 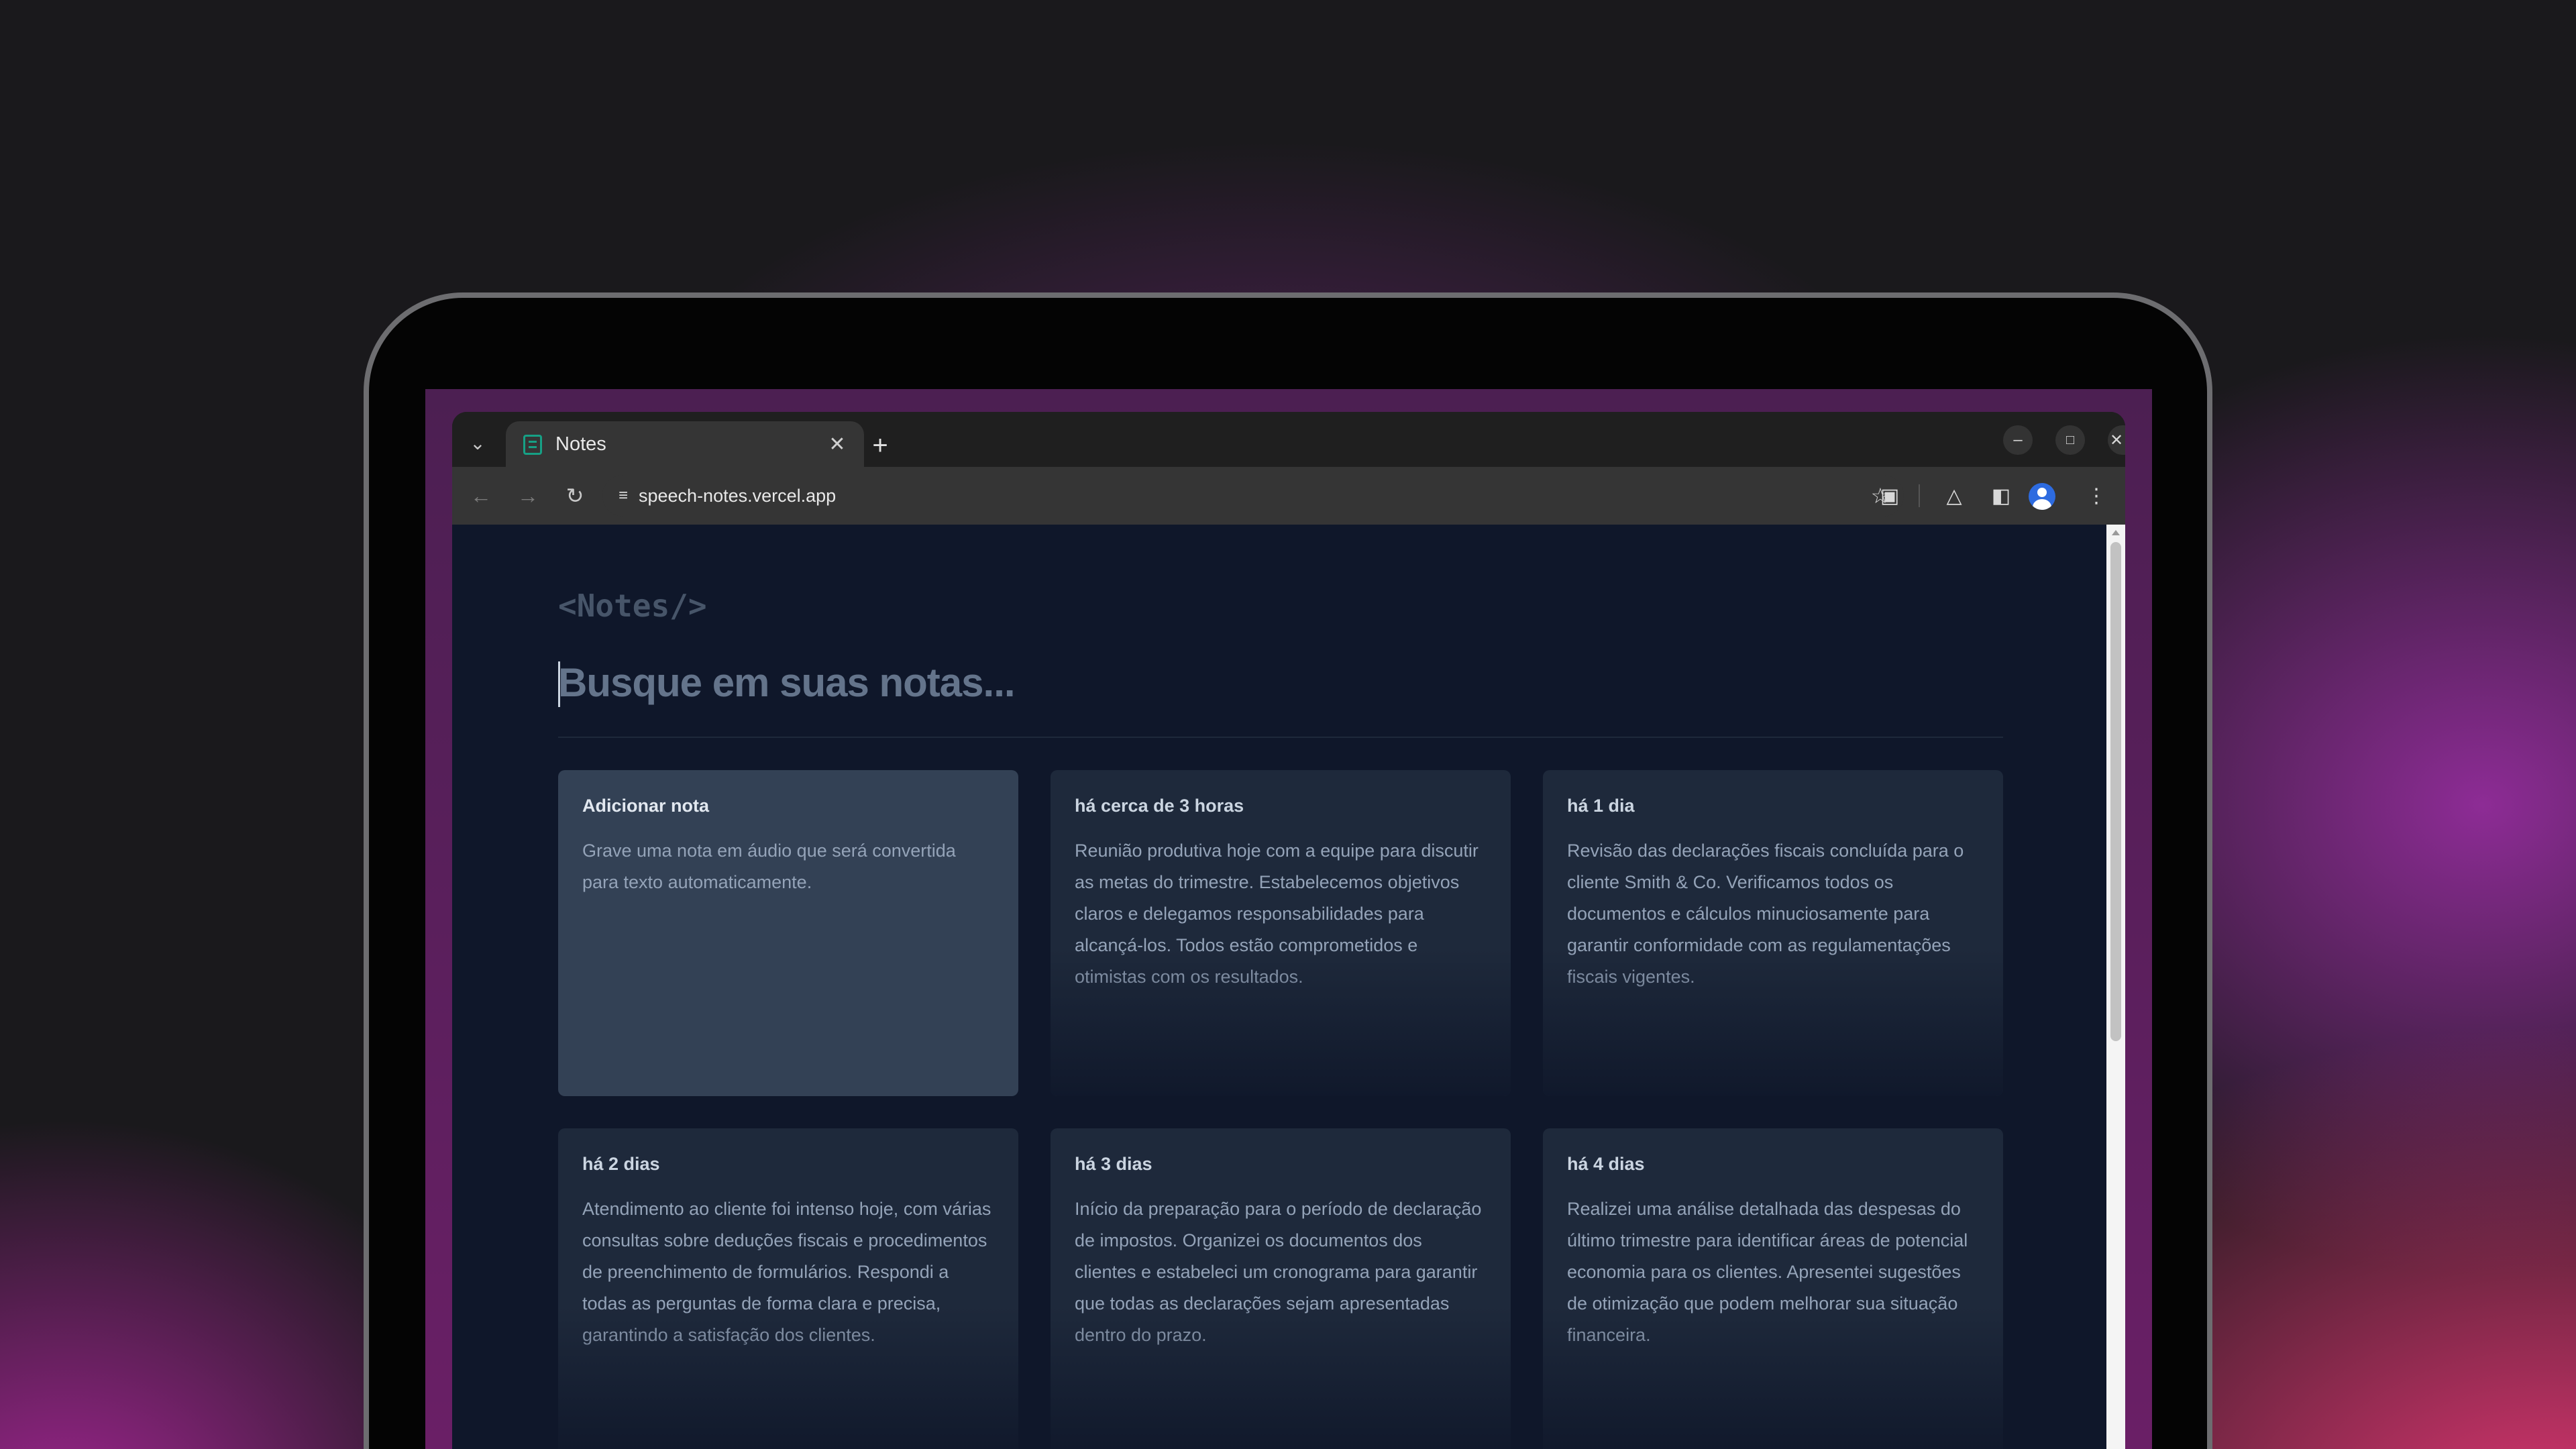 What do you see at coordinates (528, 495) in the screenshot?
I see `arrow-right-icon: →` at bounding box center [528, 495].